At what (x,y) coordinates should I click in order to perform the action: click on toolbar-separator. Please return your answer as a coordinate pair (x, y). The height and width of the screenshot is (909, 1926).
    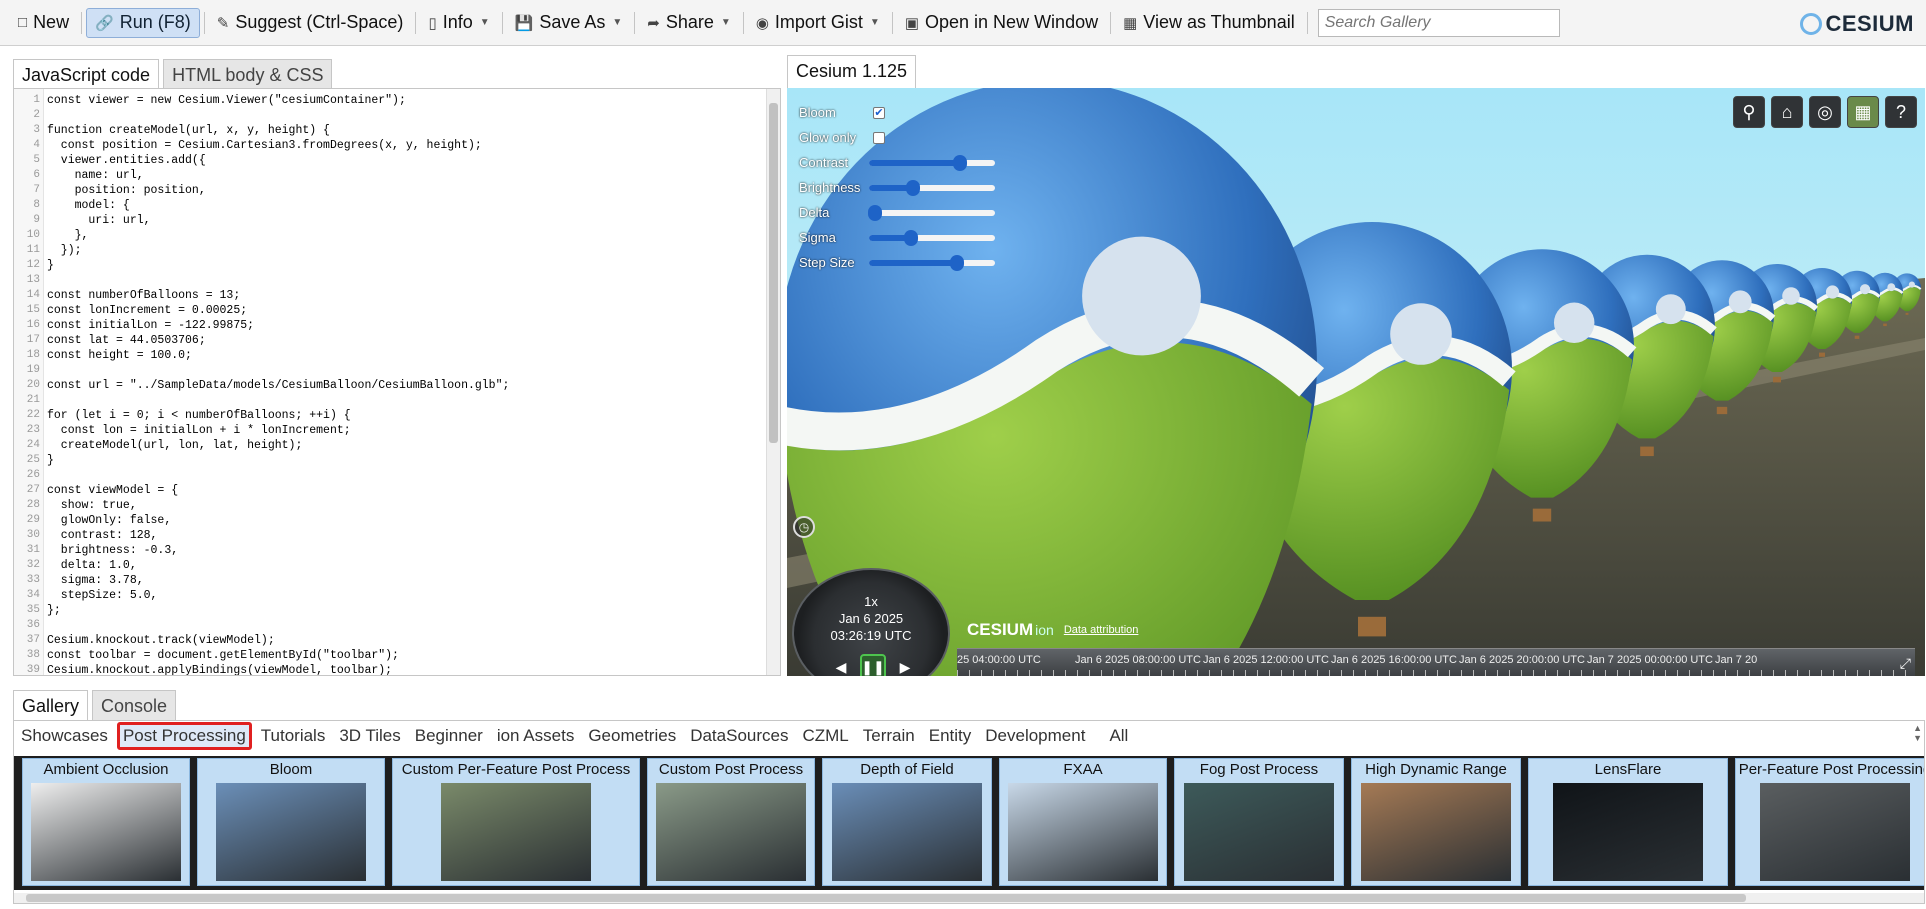
    Looking at the image, I should click on (204, 22).